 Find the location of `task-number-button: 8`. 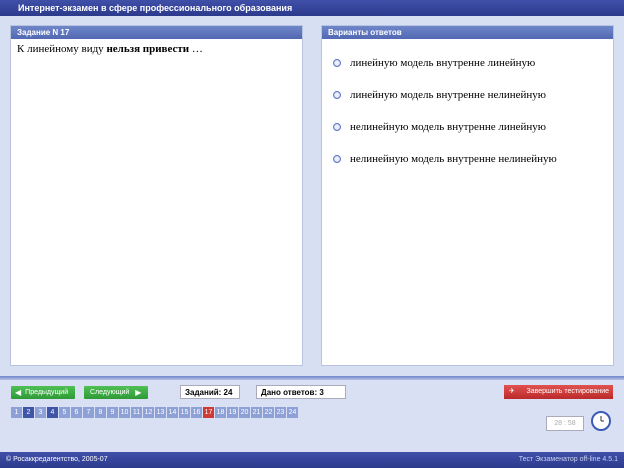

task-number-button: 8 is located at coordinates (100, 412).